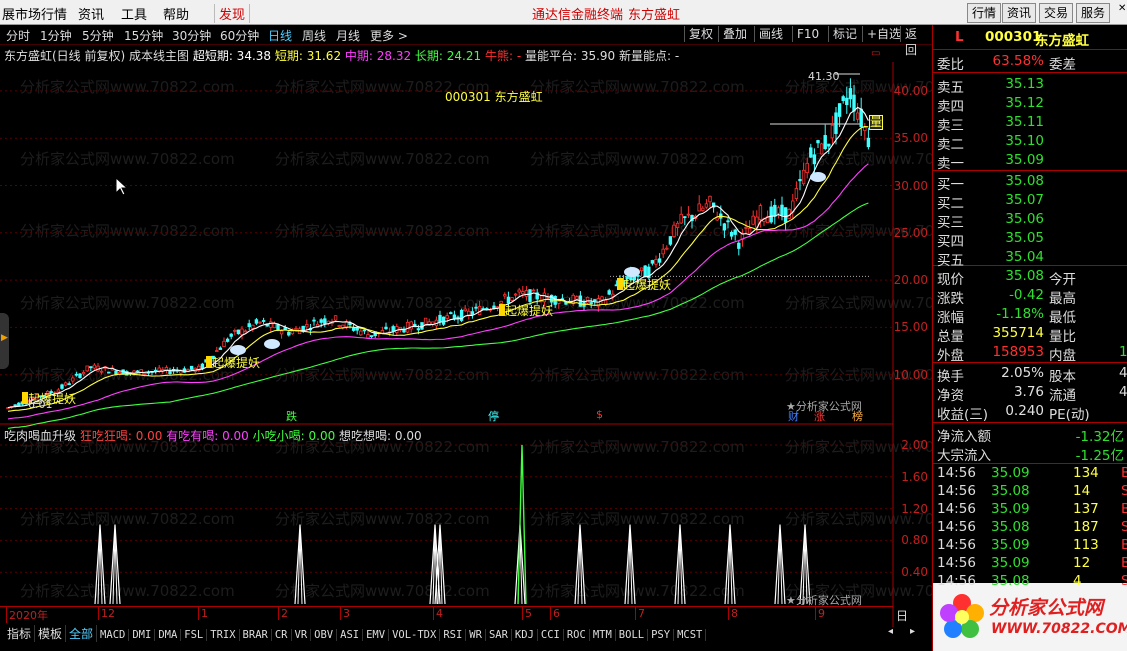 The height and width of the screenshot is (651, 1127). What do you see at coordinates (632, 635) in the screenshot?
I see `indicator-tab-boll: BOLL` at bounding box center [632, 635].